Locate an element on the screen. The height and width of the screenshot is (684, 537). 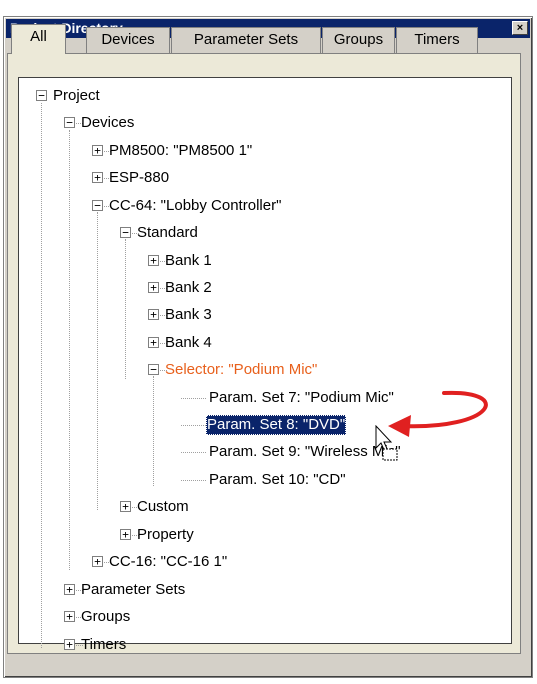
tree-node-project: Project is located at coordinates (76, 96).